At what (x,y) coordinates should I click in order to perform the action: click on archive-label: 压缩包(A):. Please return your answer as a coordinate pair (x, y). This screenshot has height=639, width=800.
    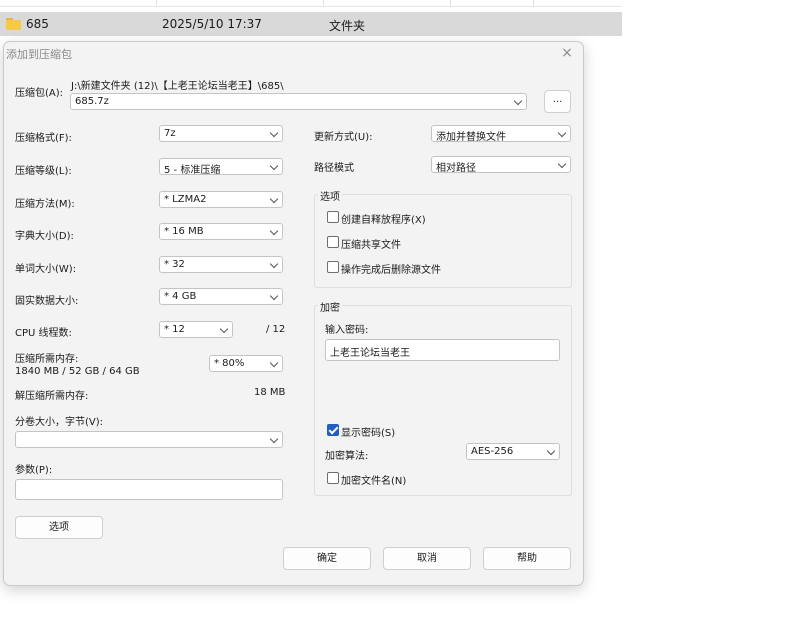
    Looking at the image, I should click on (39, 93).